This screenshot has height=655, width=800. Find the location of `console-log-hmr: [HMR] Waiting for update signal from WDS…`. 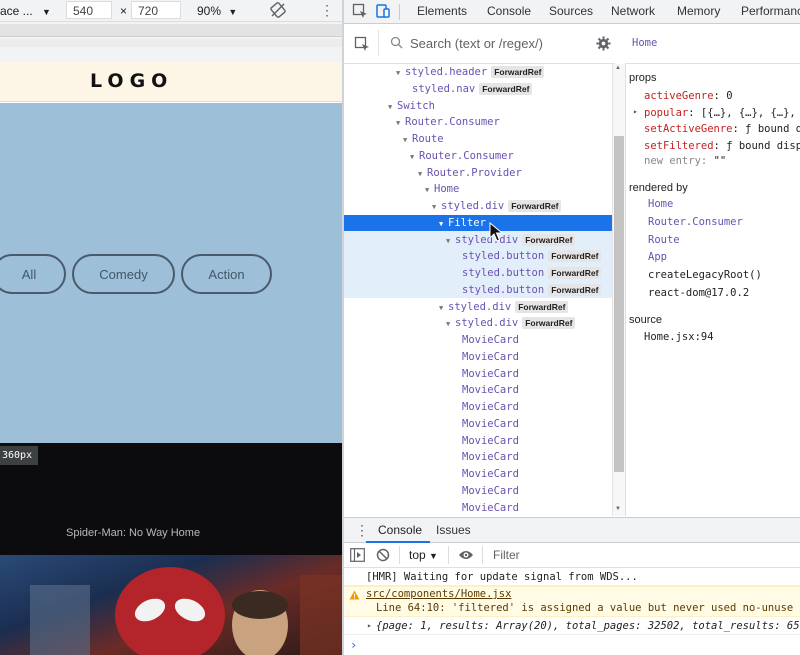

console-log-hmr: [HMR] Waiting for update signal from WDS… is located at coordinates (572, 577).